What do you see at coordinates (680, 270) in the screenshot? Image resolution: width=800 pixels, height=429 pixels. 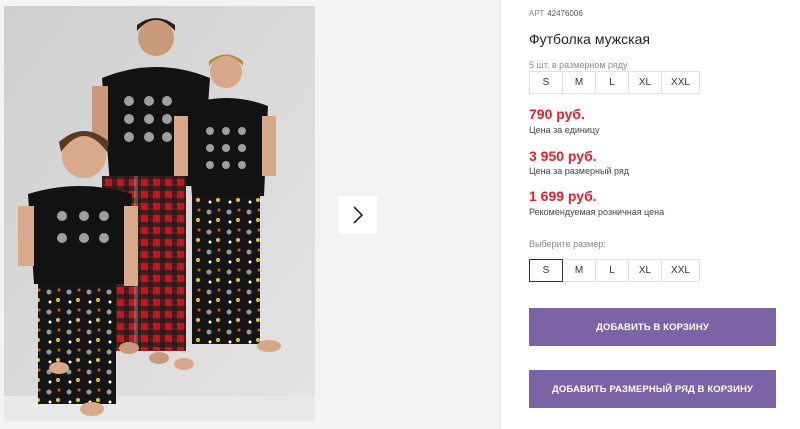 I see `size-option-xxl: XXL` at bounding box center [680, 270].